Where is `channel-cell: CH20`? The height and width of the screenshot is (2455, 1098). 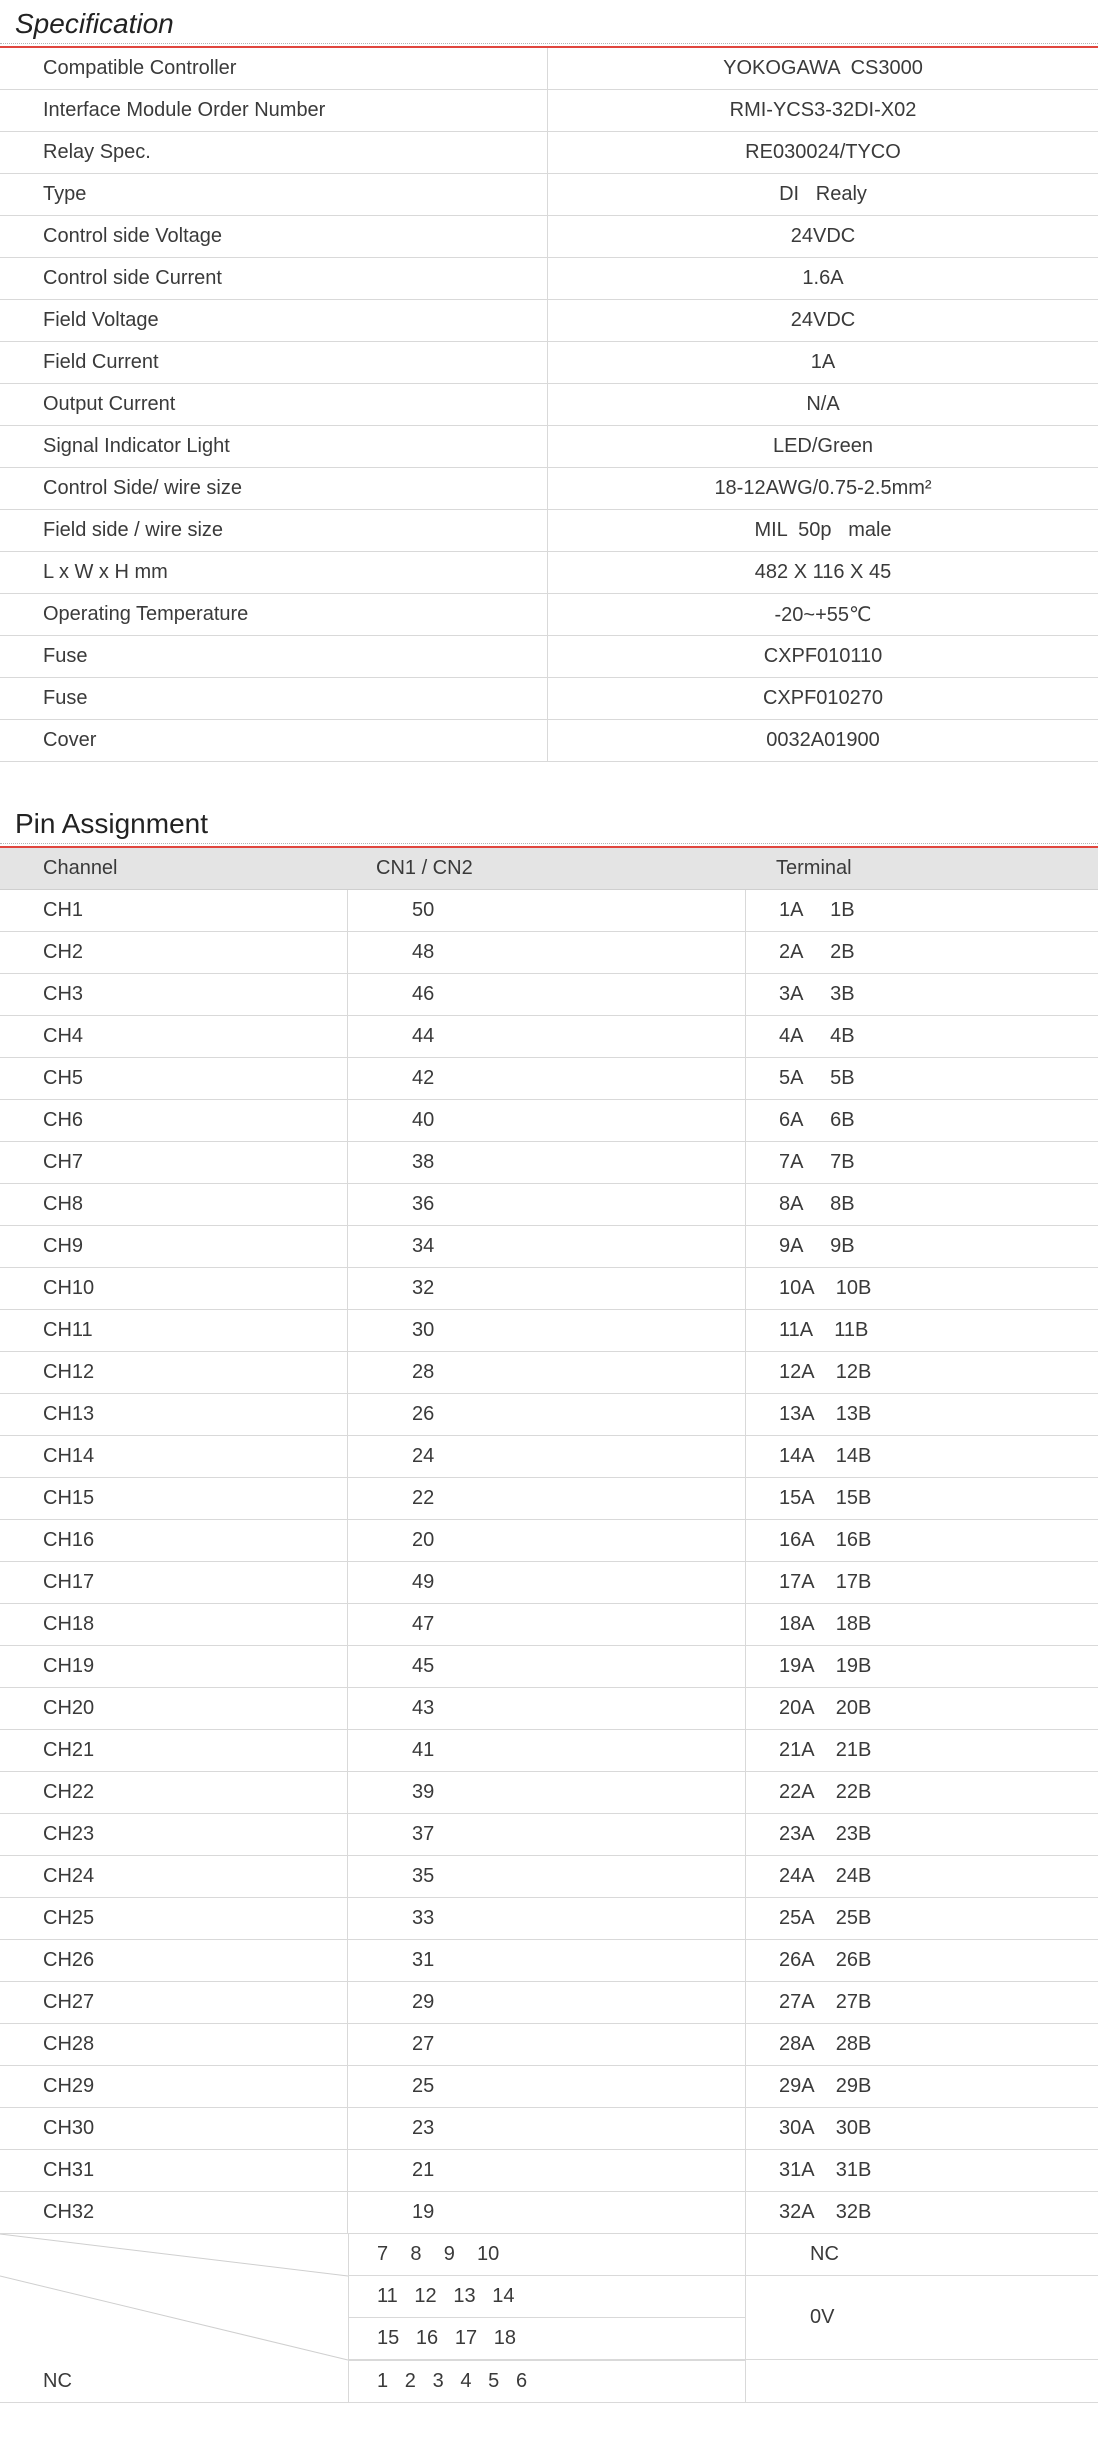 channel-cell: CH20 is located at coordinates (174, 1708).